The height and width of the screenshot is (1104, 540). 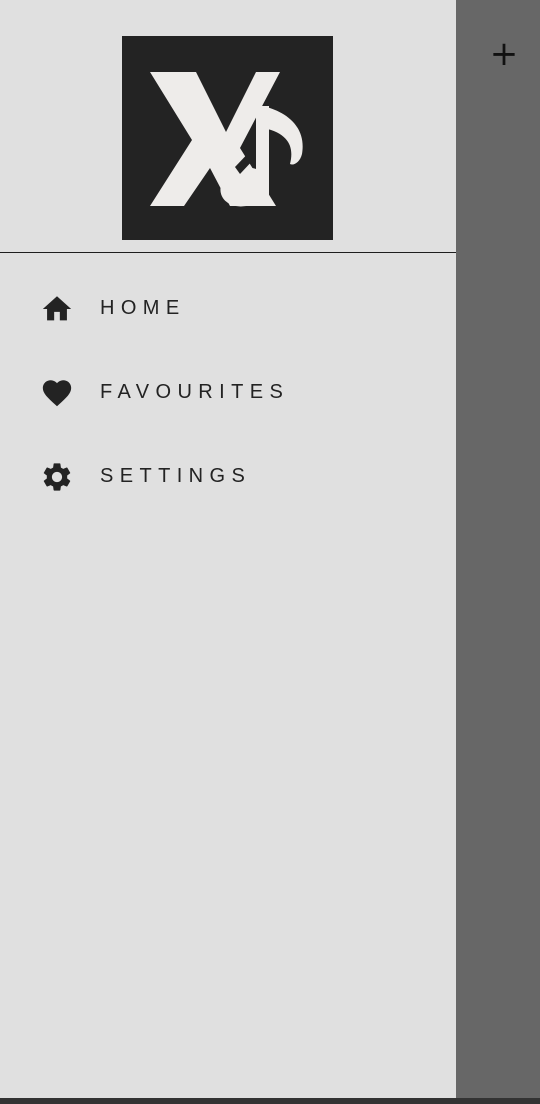 I want to click on app-logo, so click(x=227, y=138).